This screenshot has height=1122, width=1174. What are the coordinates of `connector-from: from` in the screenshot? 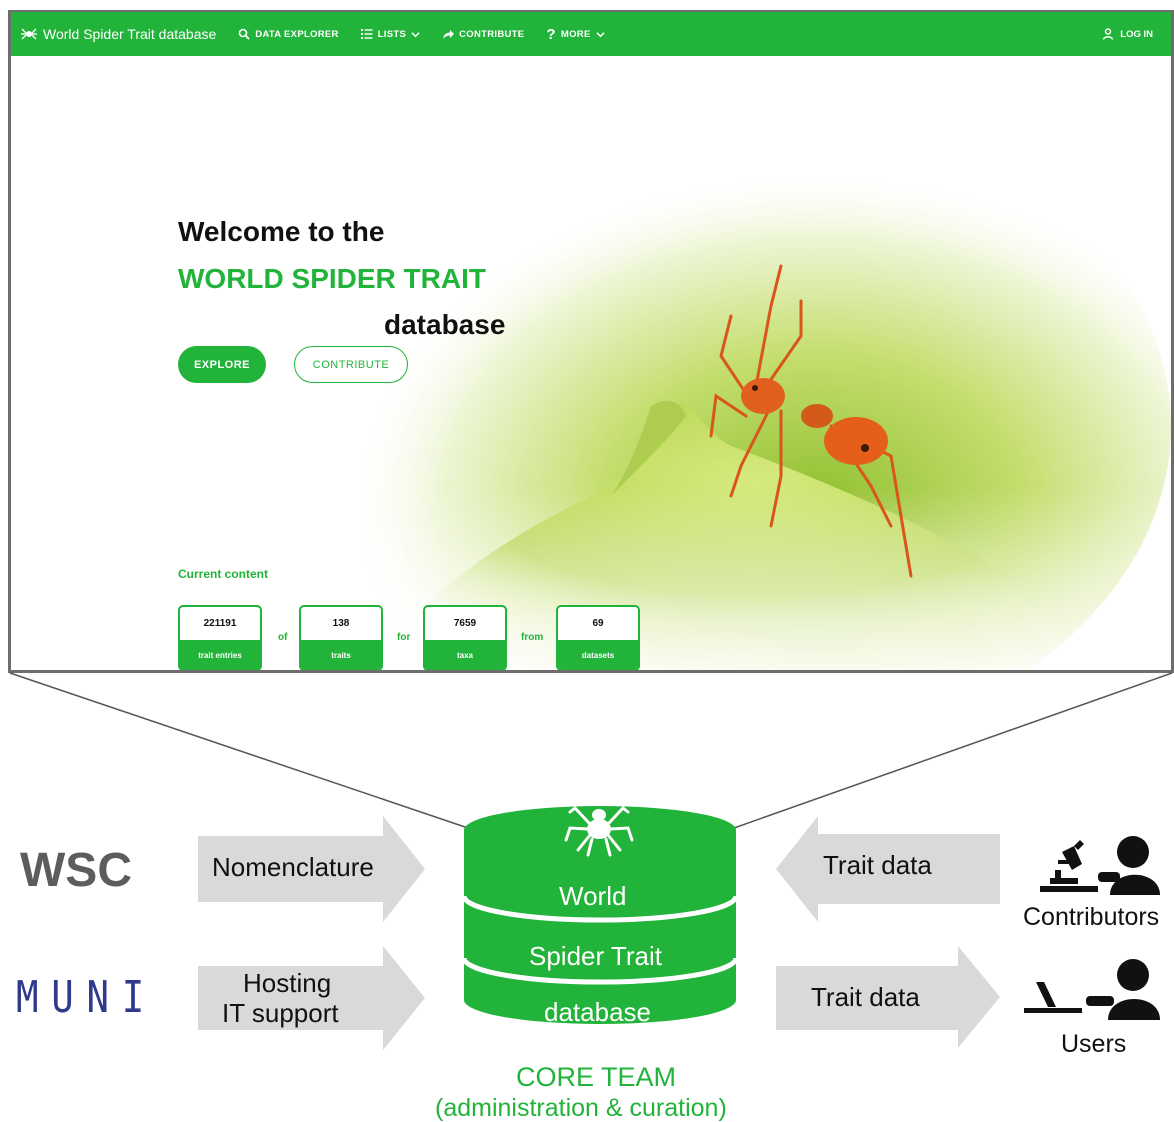 It's located at (532, 637).